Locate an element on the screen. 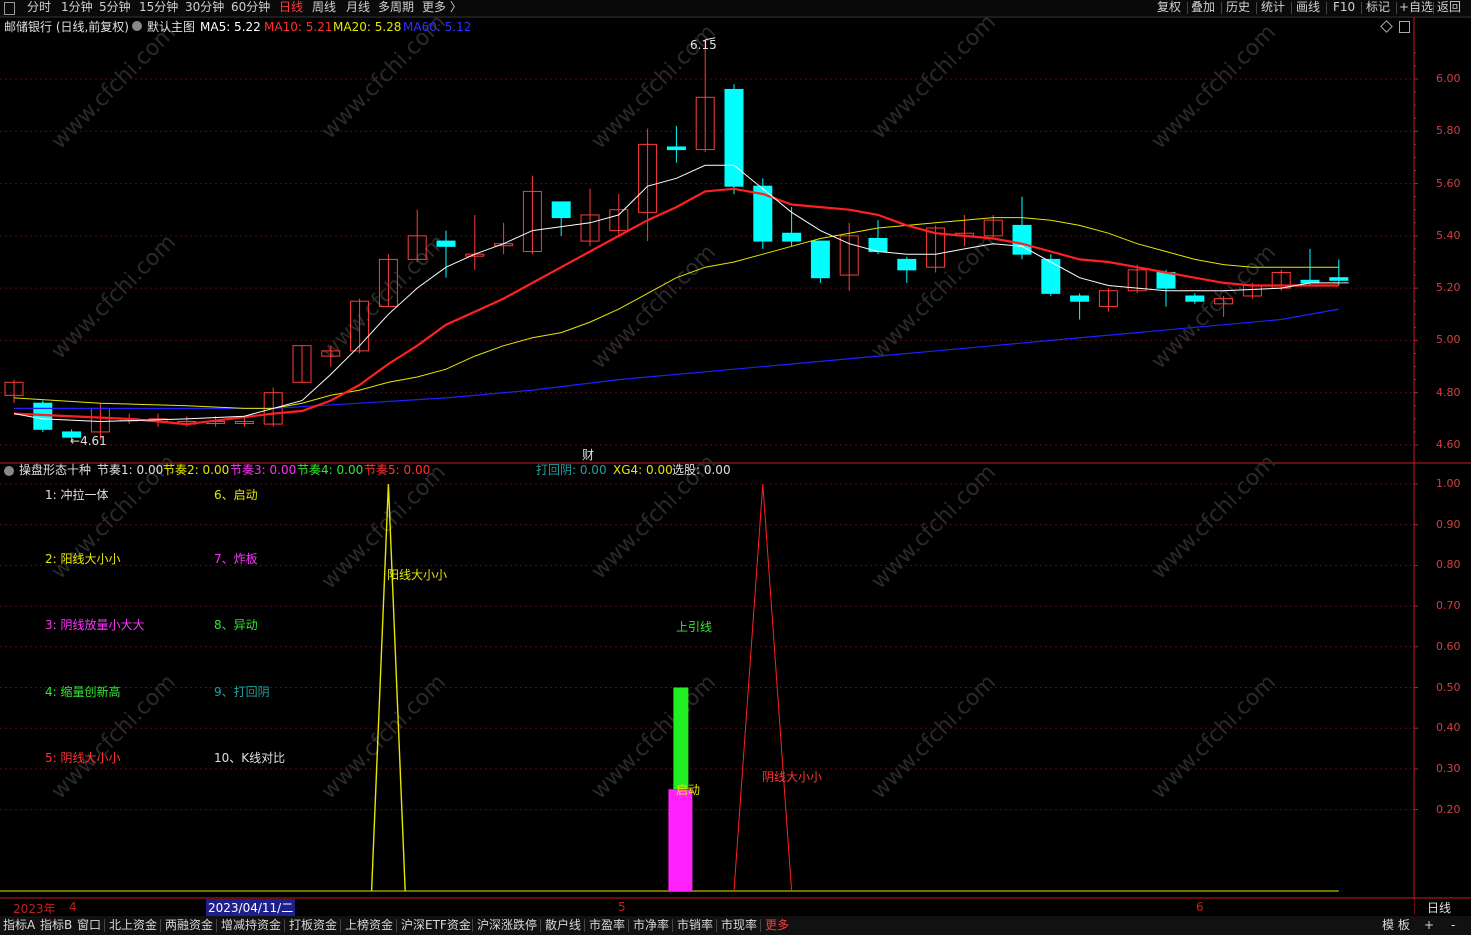 The width and height of the screenshot is (1471, 935). jz3-value: 节奏3: 0.00 is located at coordinates (263, 470).